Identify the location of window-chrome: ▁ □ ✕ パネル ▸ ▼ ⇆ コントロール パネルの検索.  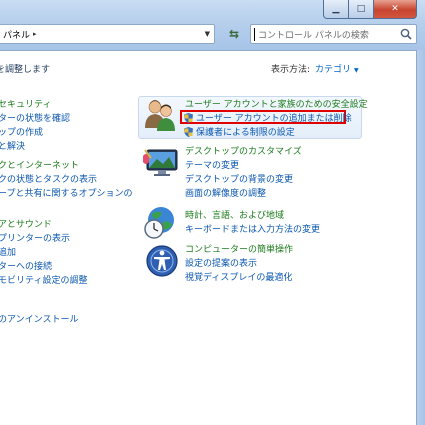
(212, 25).